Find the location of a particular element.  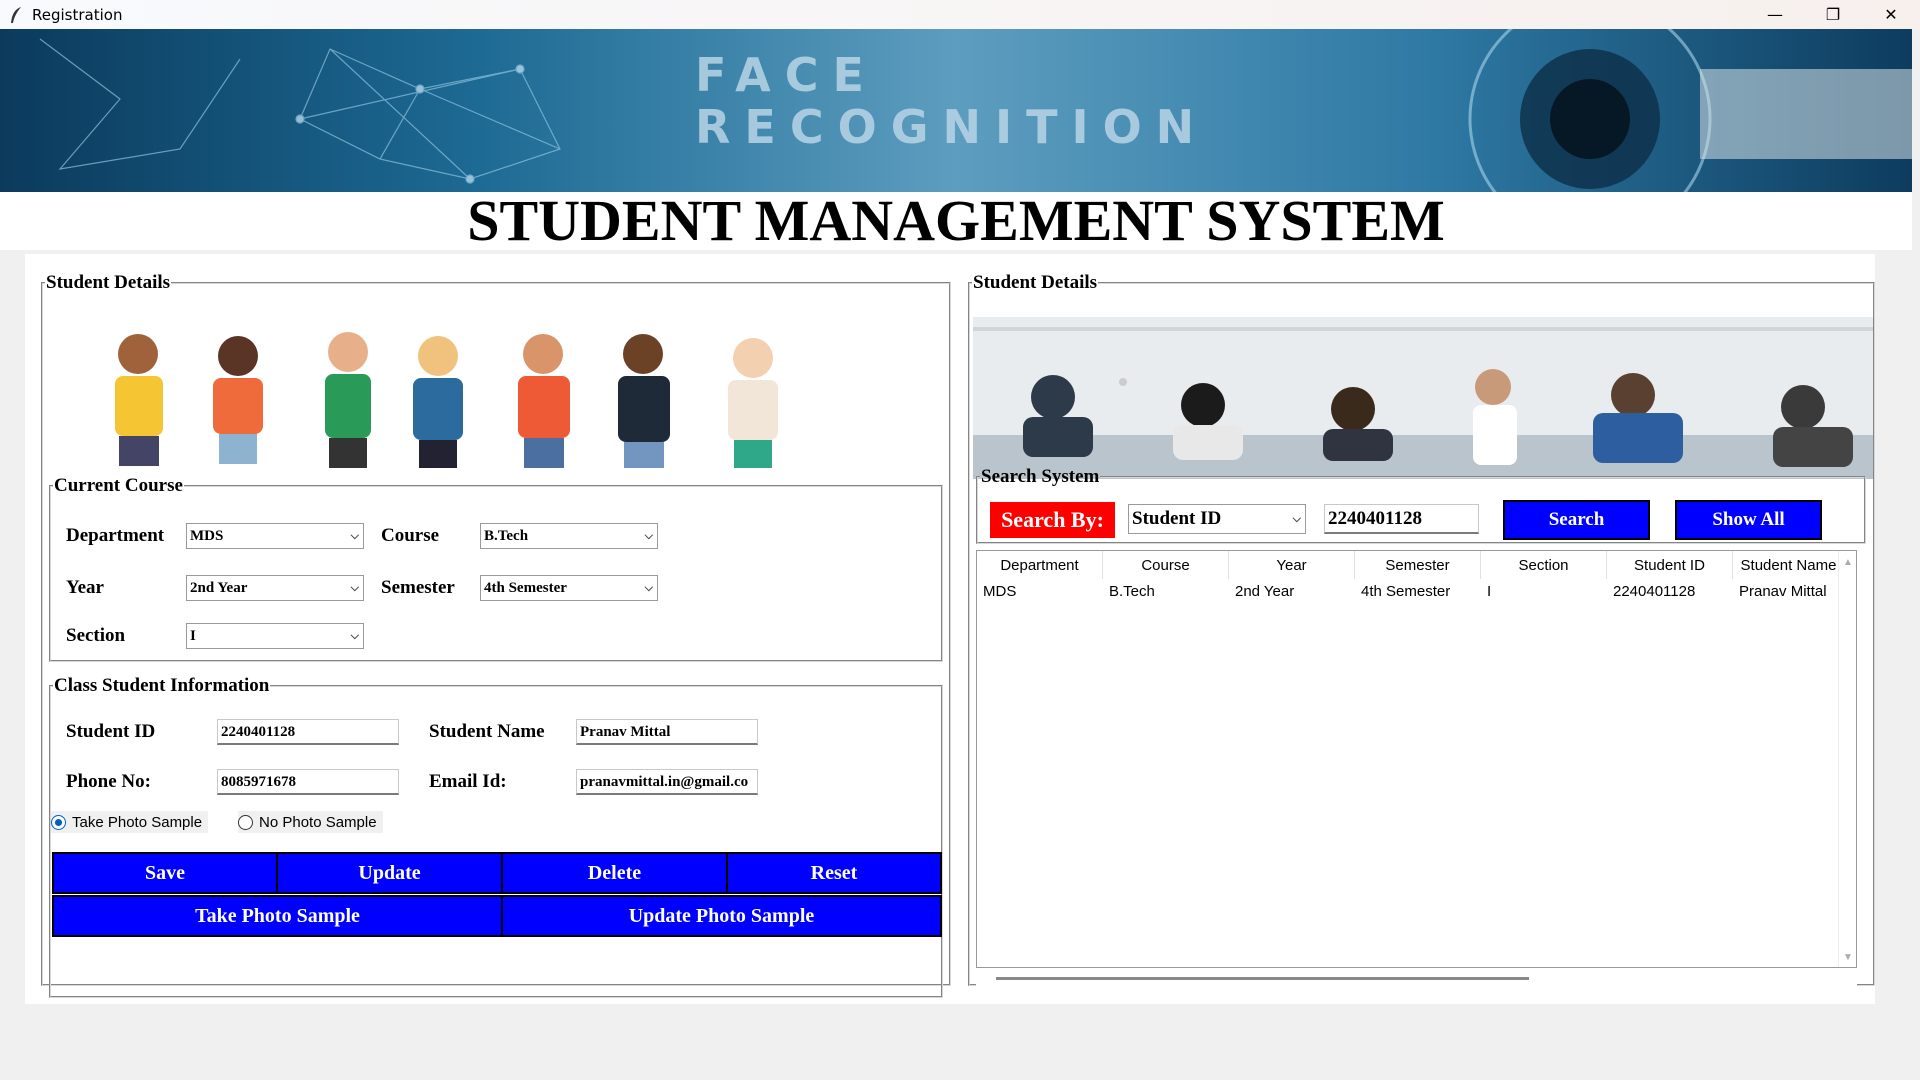

take-photo-radio: Take Photo Sample is located at coordinates (130, 822).